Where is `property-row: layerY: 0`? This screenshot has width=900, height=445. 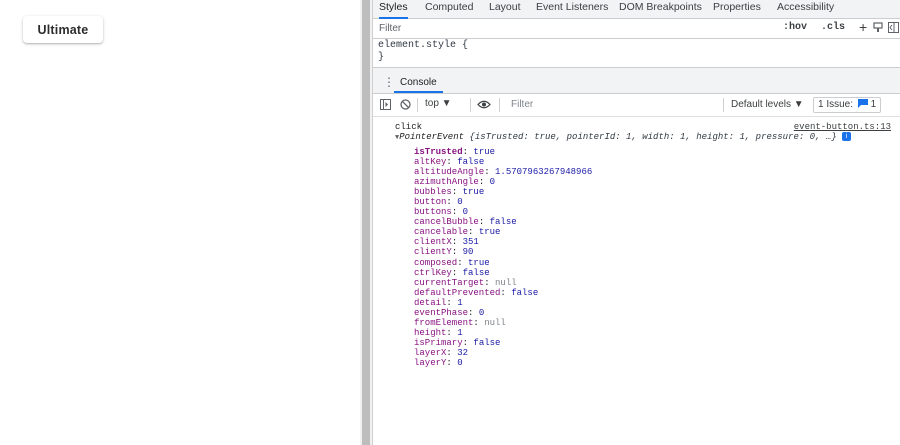
property-row: layerY: 0 is located at coordinates (503, 363).